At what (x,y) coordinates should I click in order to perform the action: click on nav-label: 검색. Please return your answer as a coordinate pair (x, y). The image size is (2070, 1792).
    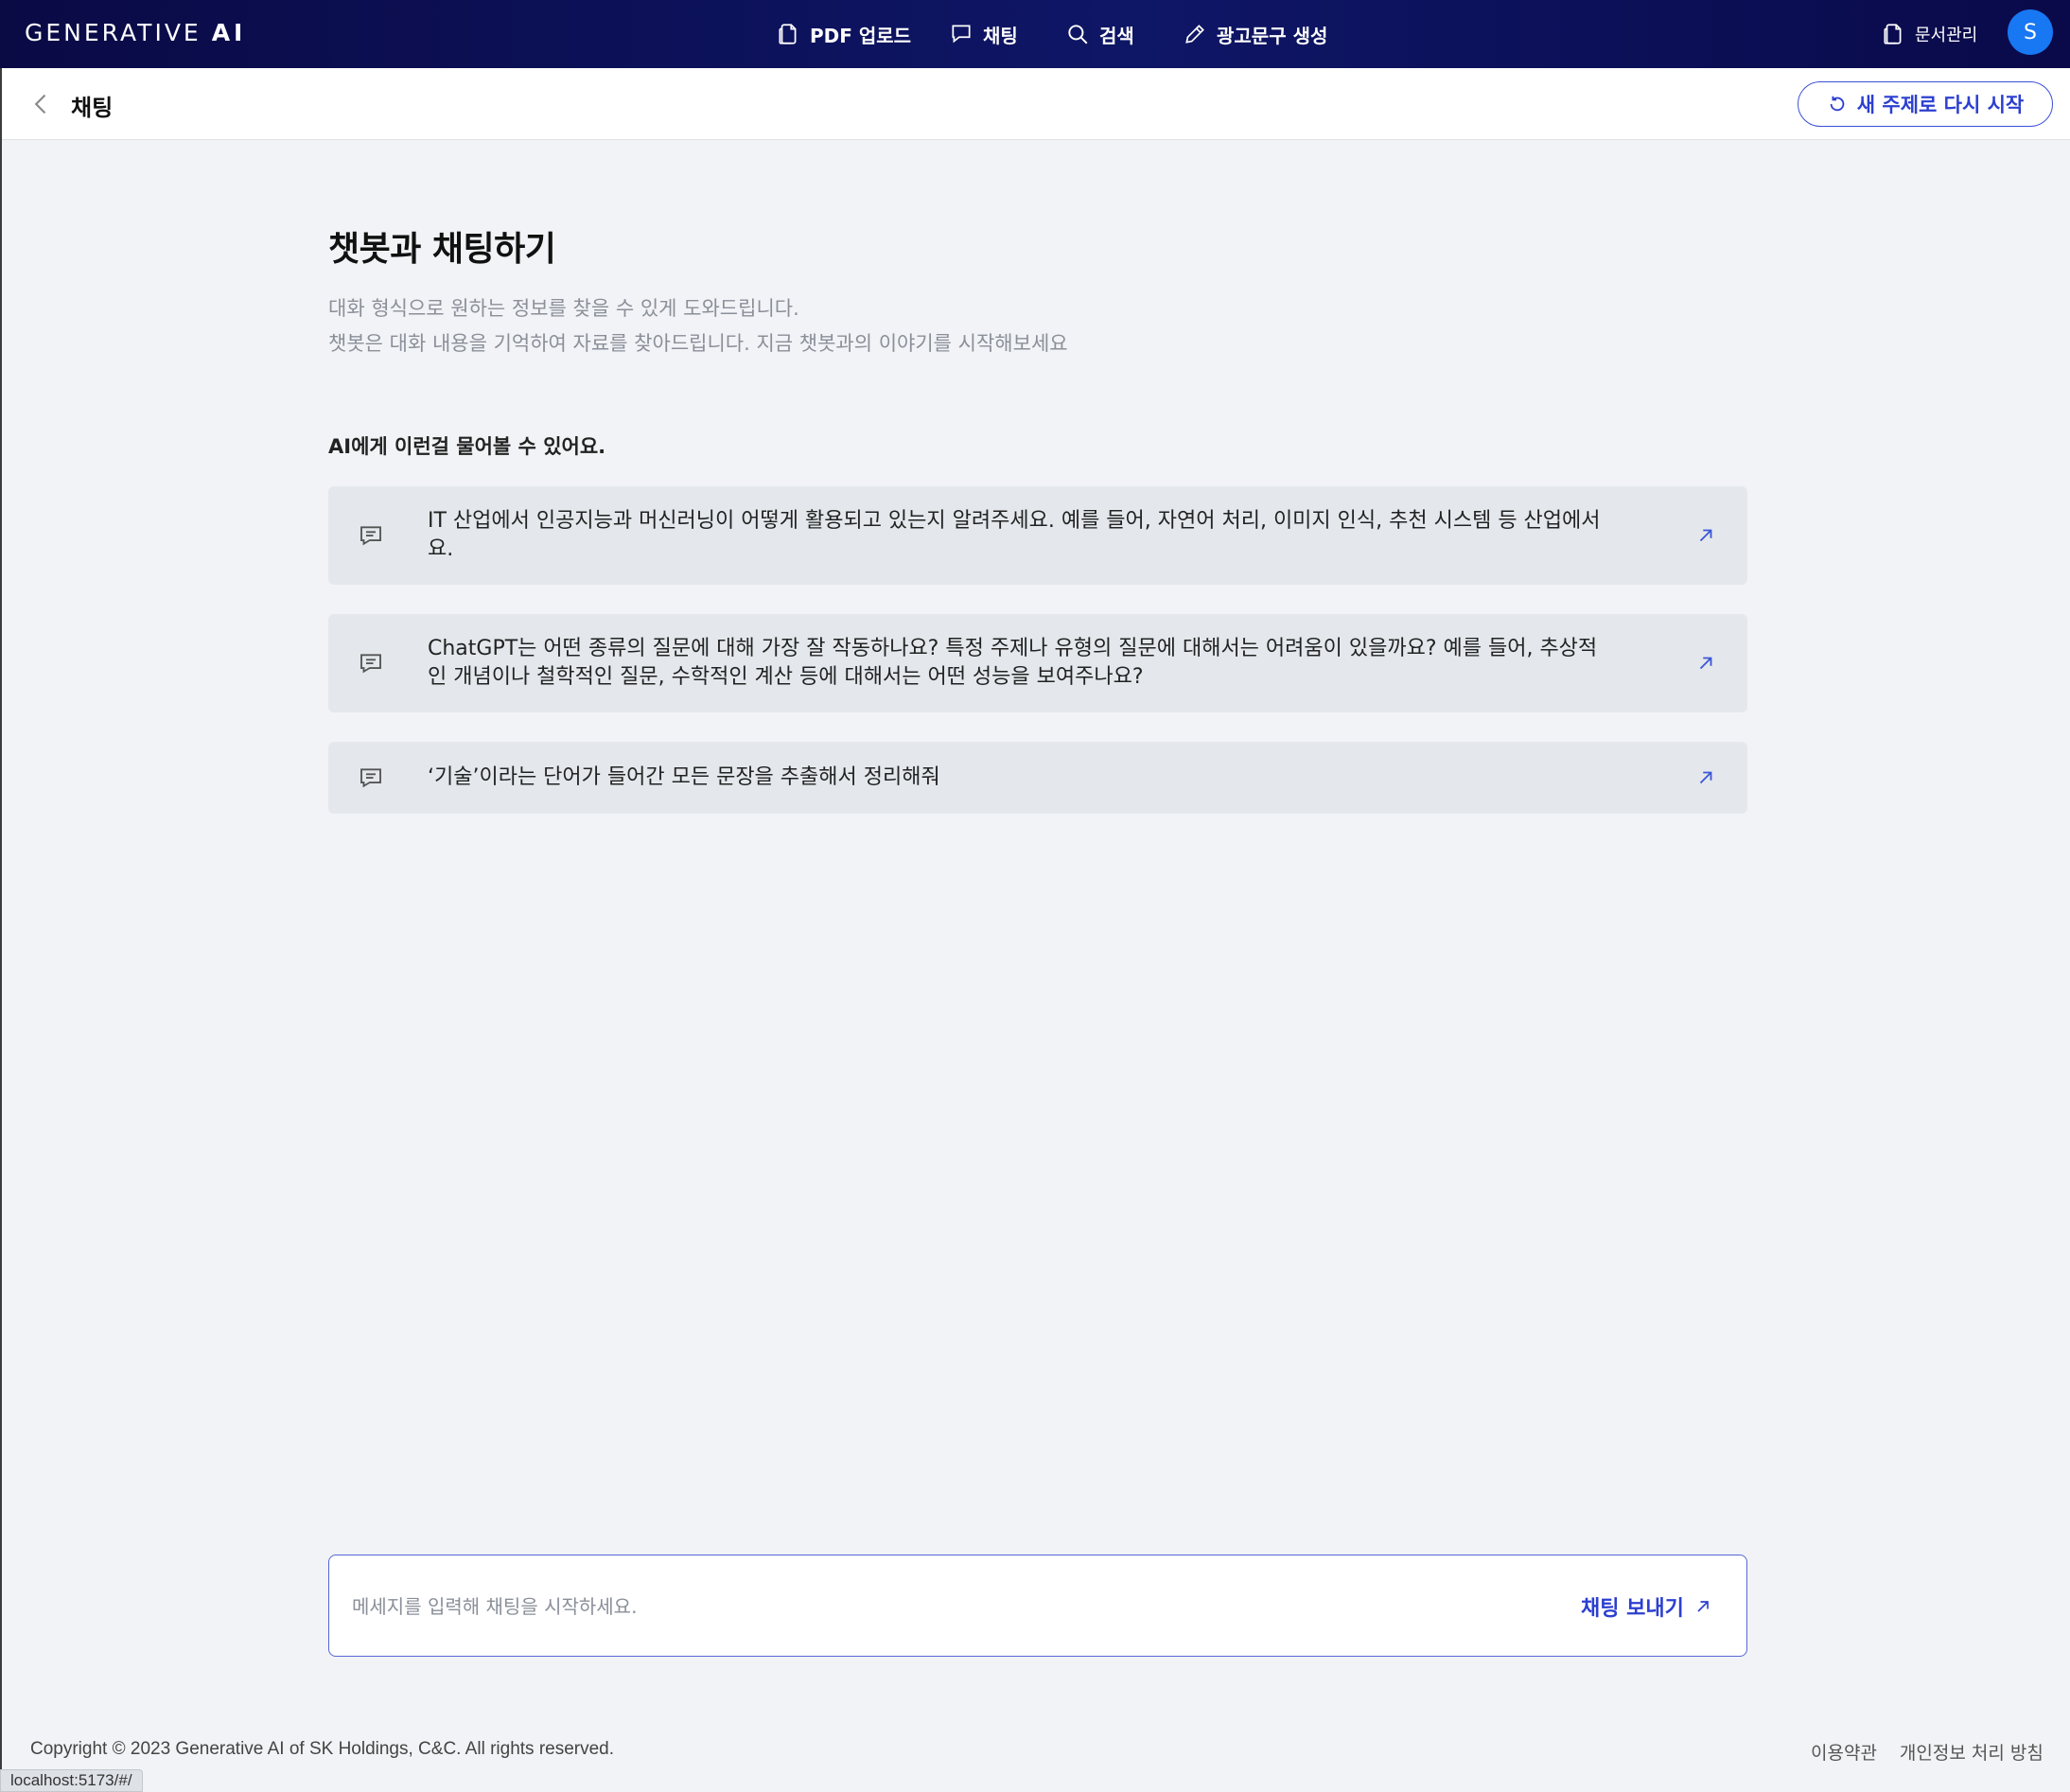
    Looking at the image, I should click on (1116, 35).